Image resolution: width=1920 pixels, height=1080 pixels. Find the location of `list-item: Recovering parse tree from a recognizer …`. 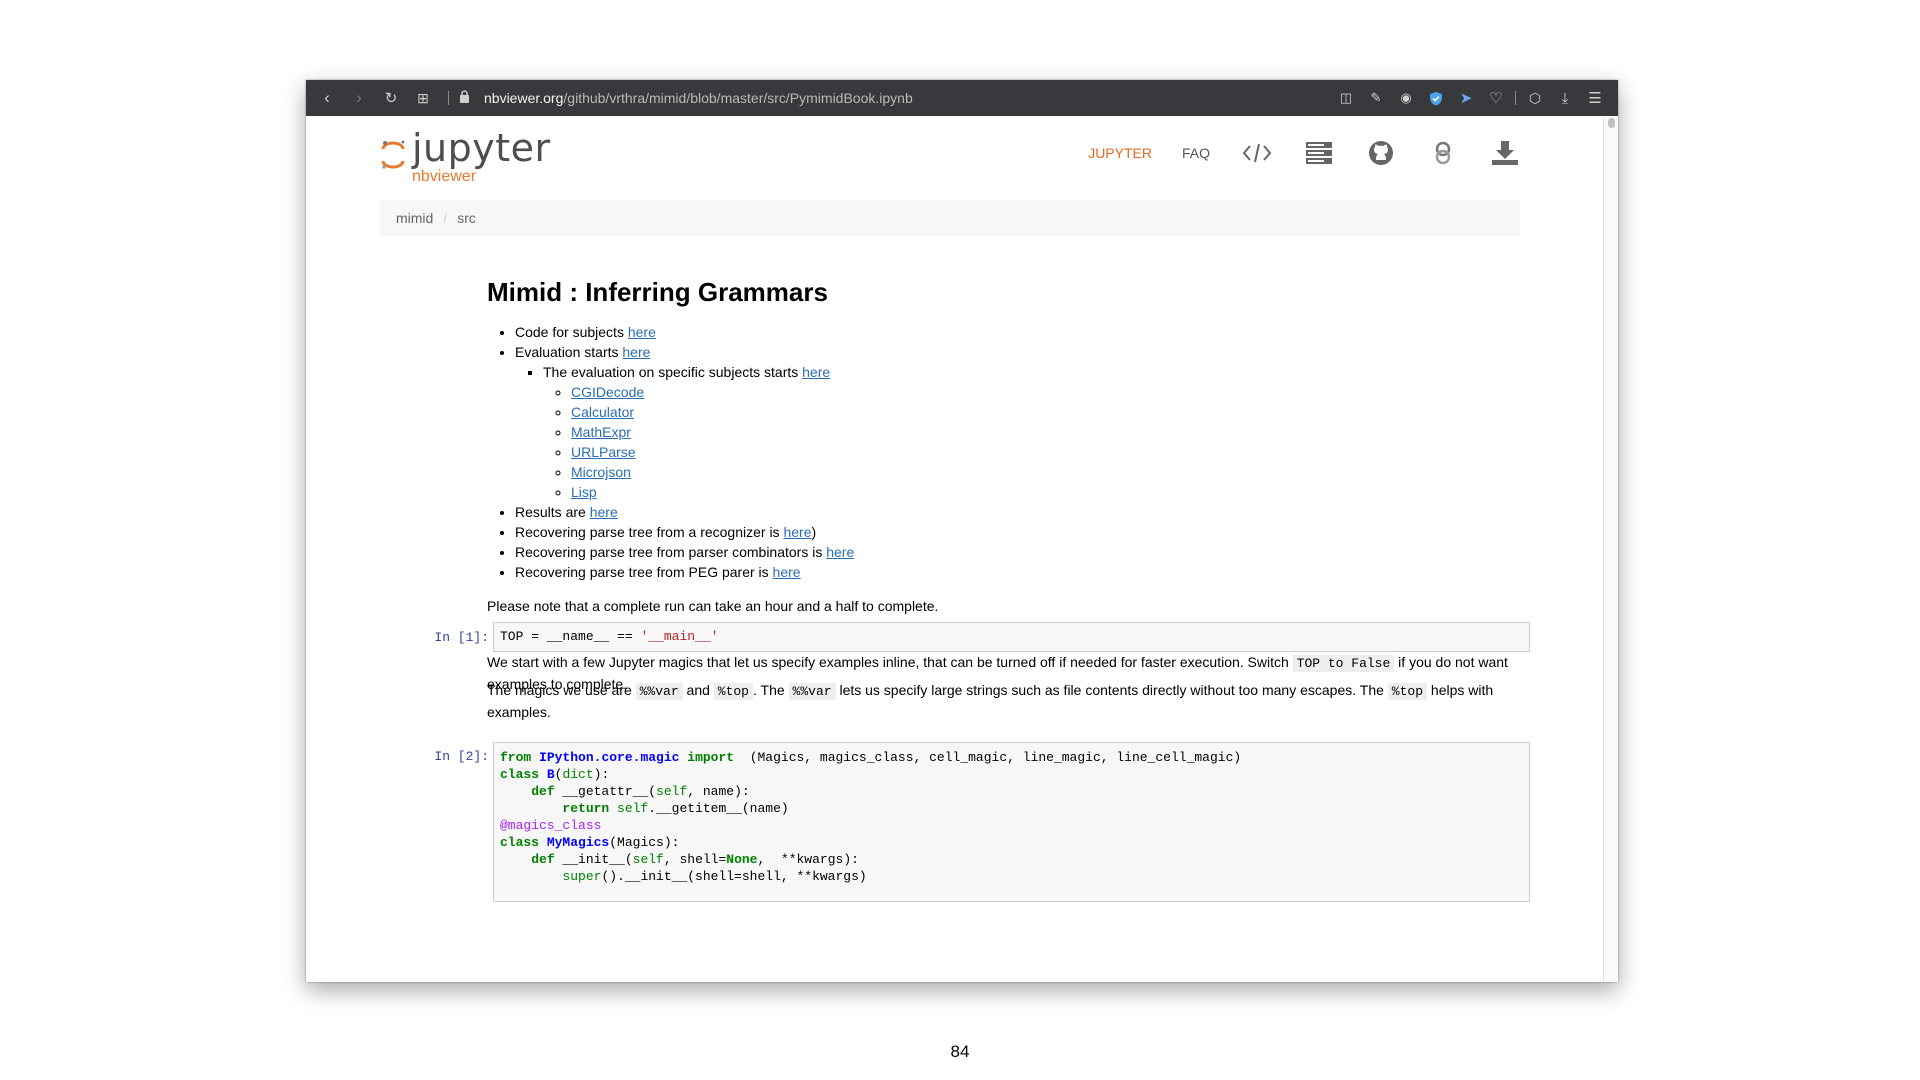

list-item: Recovering parse tree from a recognizer … is located at coordinates (1016, 532).